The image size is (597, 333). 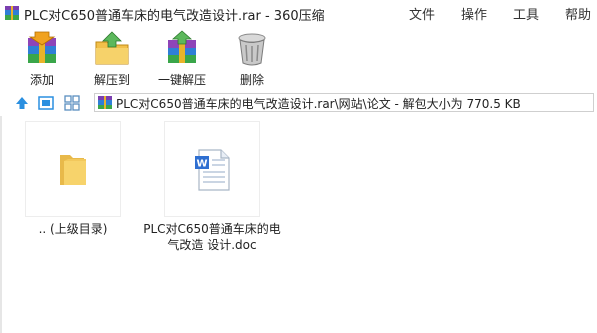 I want to click on grid-view-icon, so click(x=72, y=103).